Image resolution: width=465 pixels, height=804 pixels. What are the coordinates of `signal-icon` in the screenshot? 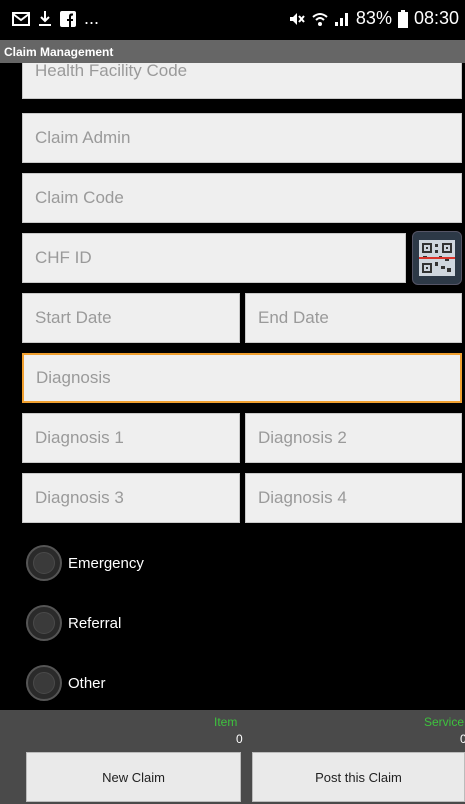 It's located at (342, 19).